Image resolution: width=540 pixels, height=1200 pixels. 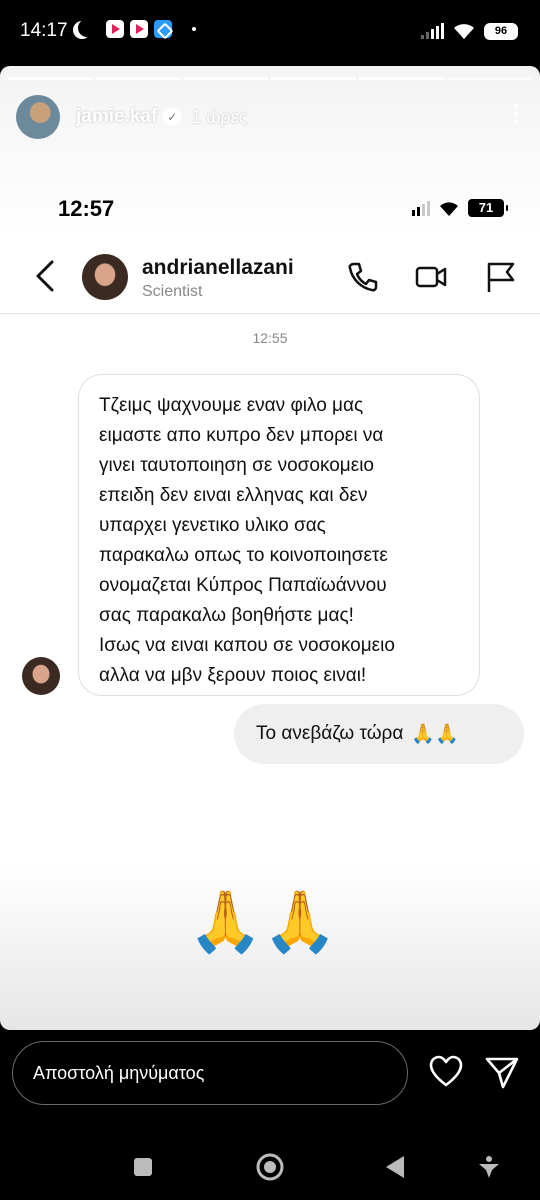 I want to click on send-message-input: Αποστολή μηνύματος, so click(x=210, y=1073).